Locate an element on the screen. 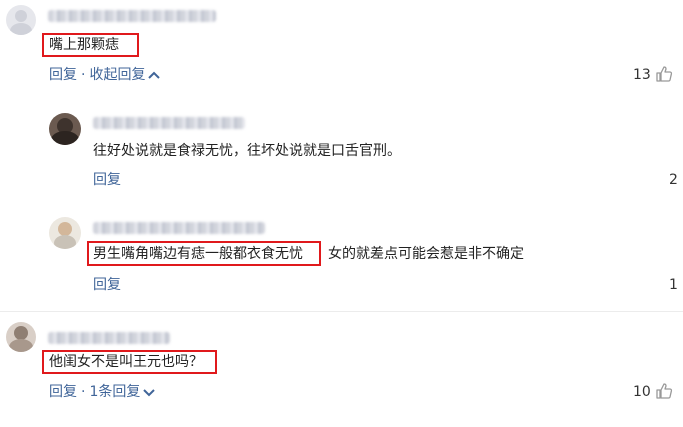 The width and height of the screenshot is (683, 427). comment-text-highlight: 男生嘴角嘴边有痣一般都衣食无忧 is located at coordinates (198, 254).